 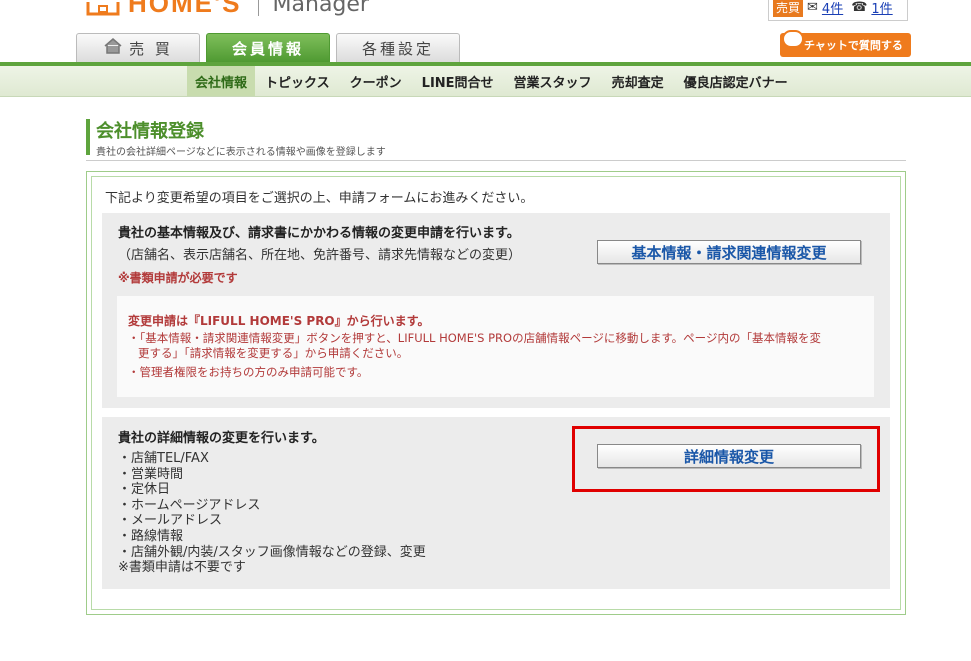 I want to click on subnav-topics: トピックス, so click(x=297, y=81).